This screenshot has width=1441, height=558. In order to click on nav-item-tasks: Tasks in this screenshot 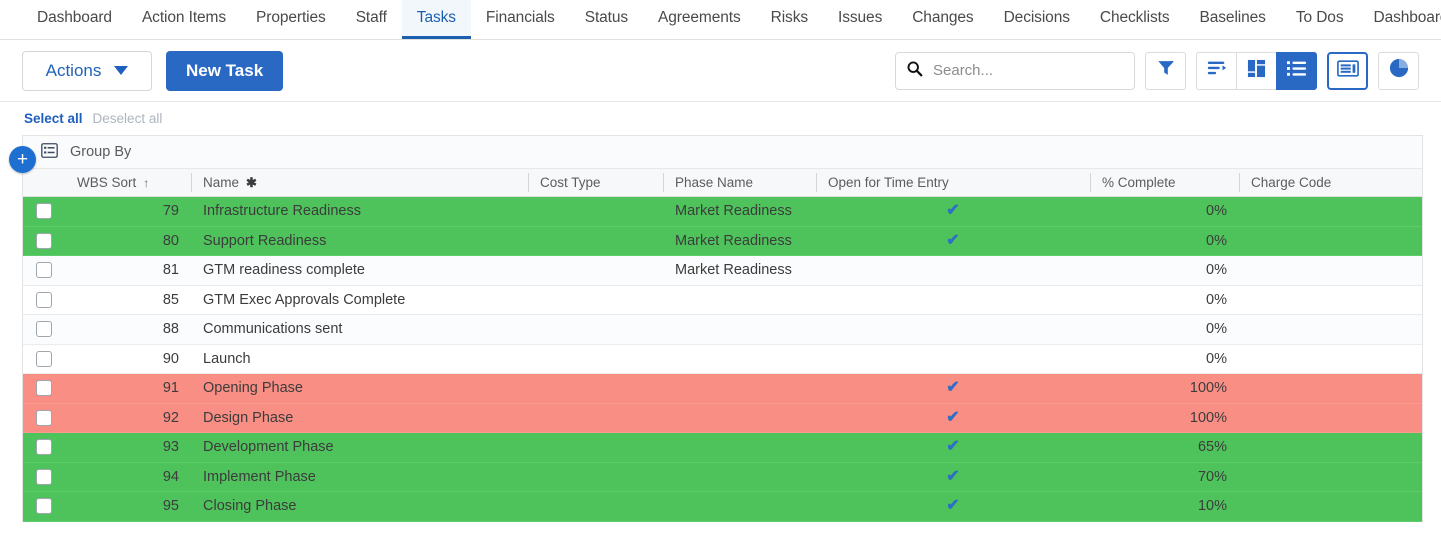, I will do `click(436, 19)`.